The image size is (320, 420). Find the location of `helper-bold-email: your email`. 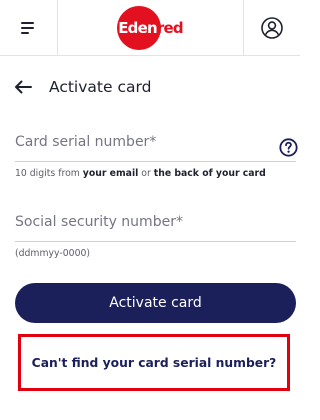

helper-bold-email: your email is located at coordinates (110, 173).